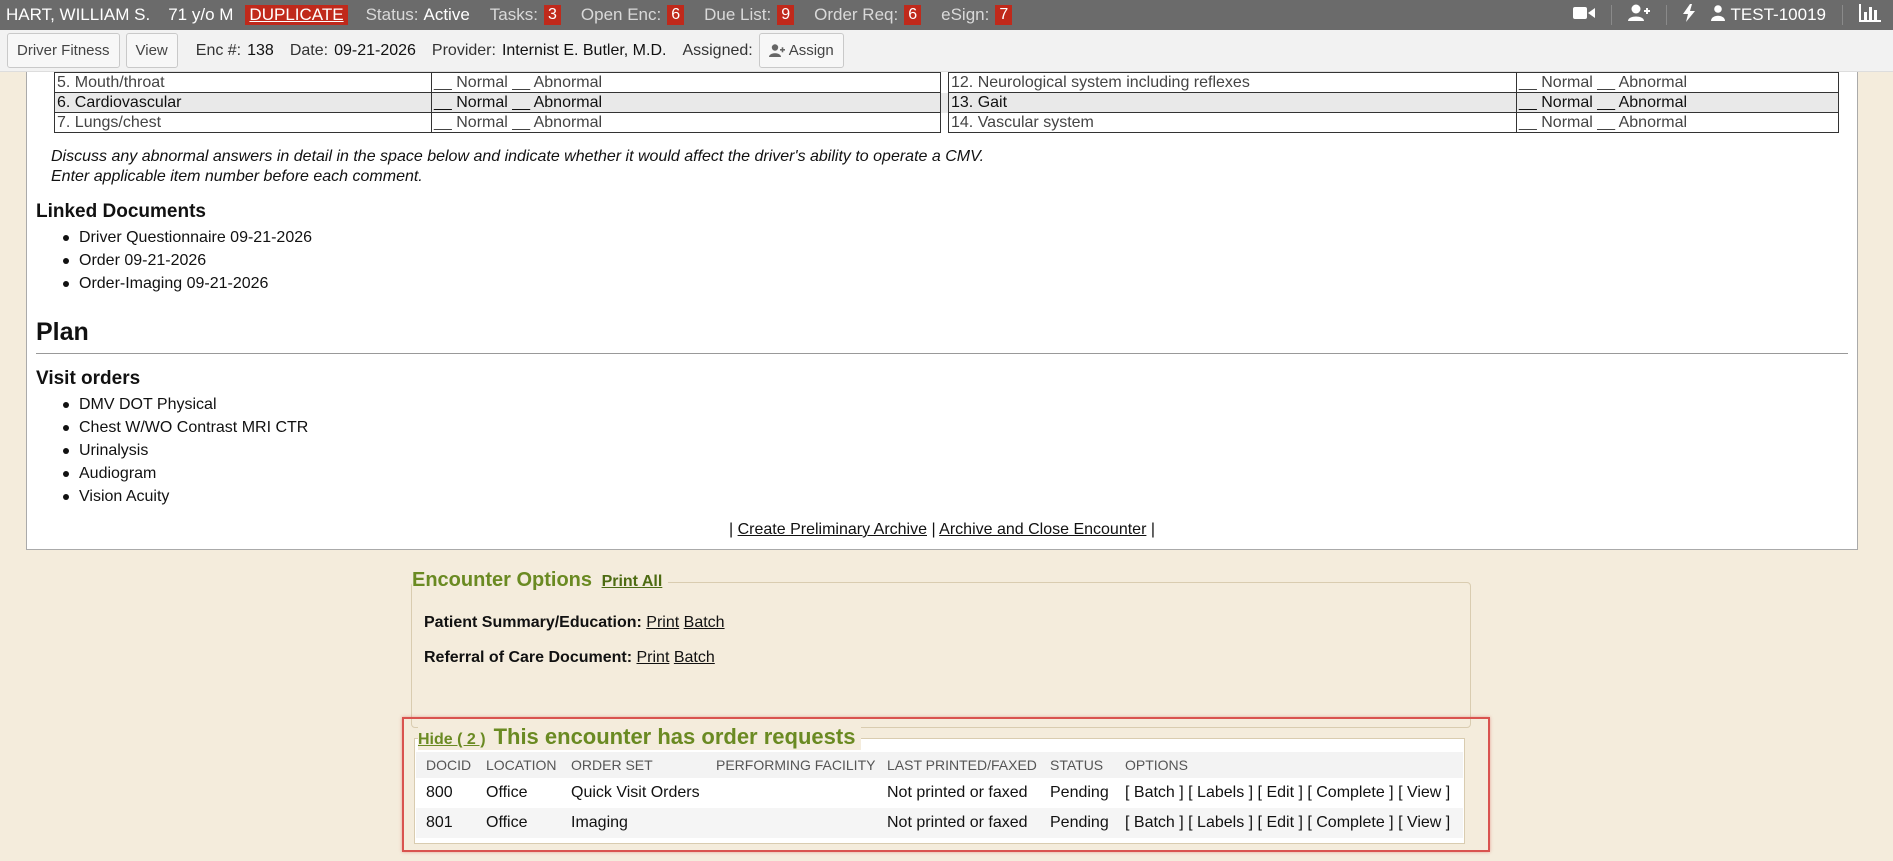  I want to click on order-requests-heading: This encounter has order requests, so click(674, 736).